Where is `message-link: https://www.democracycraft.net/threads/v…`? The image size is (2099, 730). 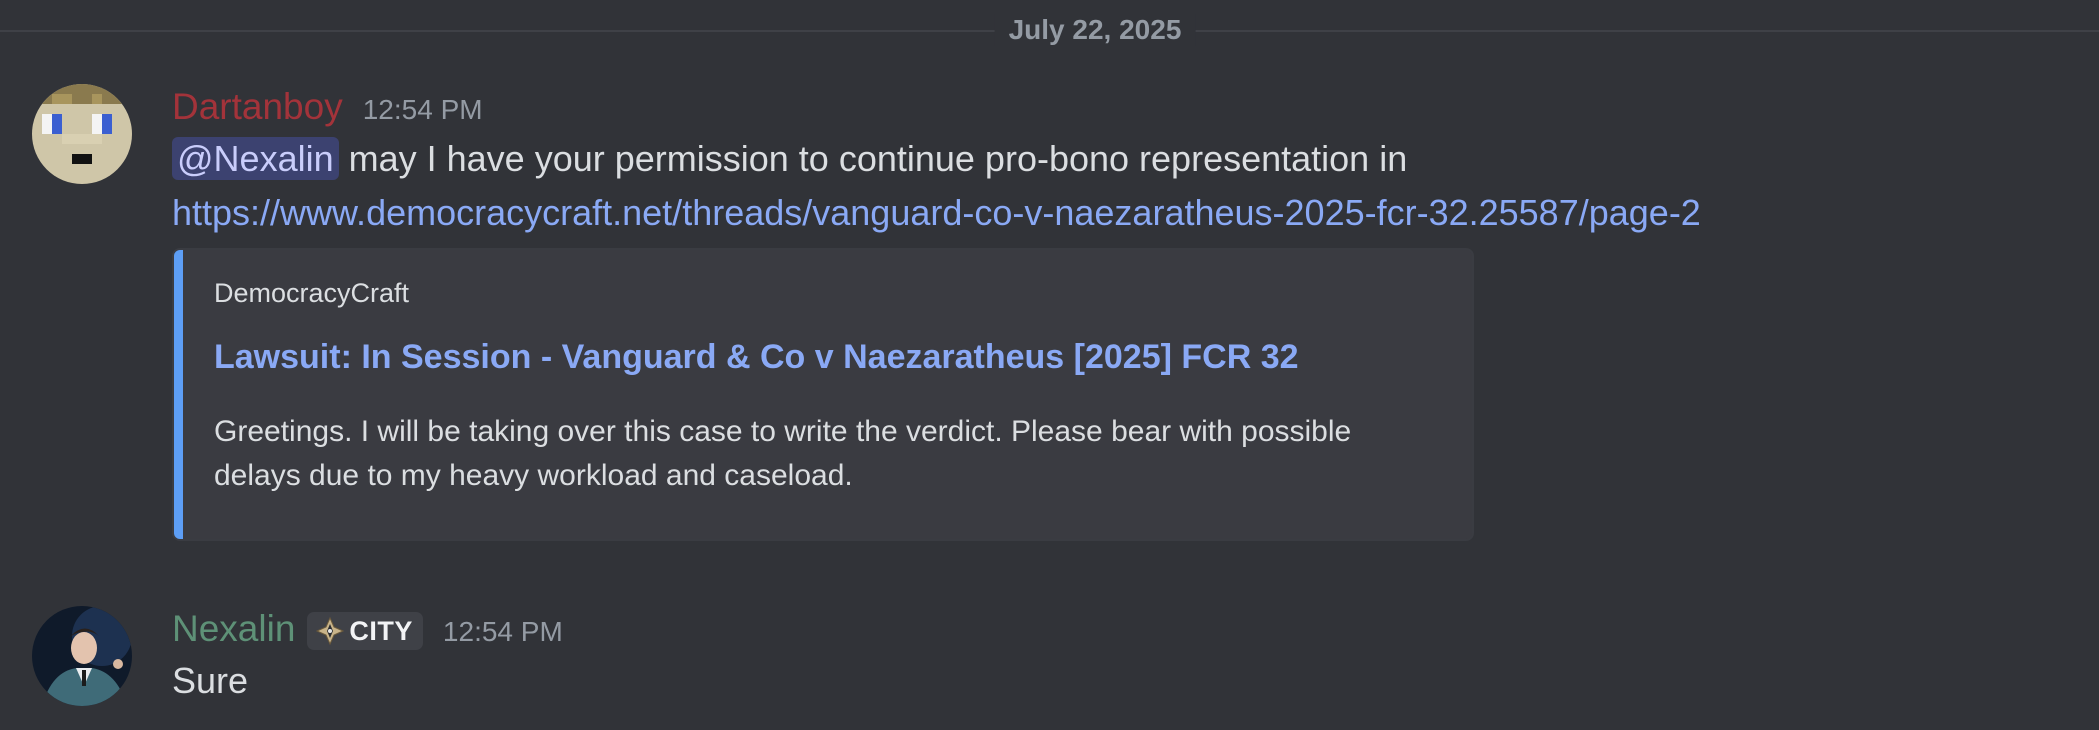
message-link: https://www.democracycraft.net/threads/v… is located at coordinates (936, 212).